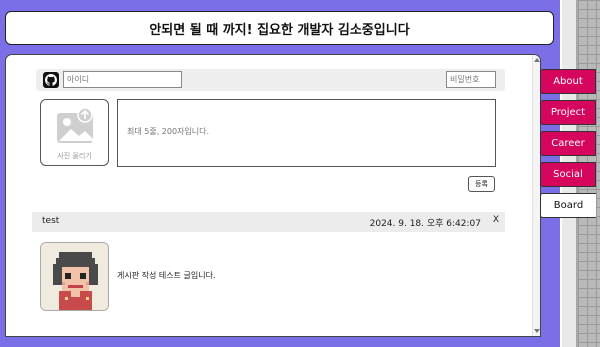 The width and height of the screenshot is (600, 347). Describe the element at coordinates (74, 276) in the screenshot. I see `avatar` at that location.